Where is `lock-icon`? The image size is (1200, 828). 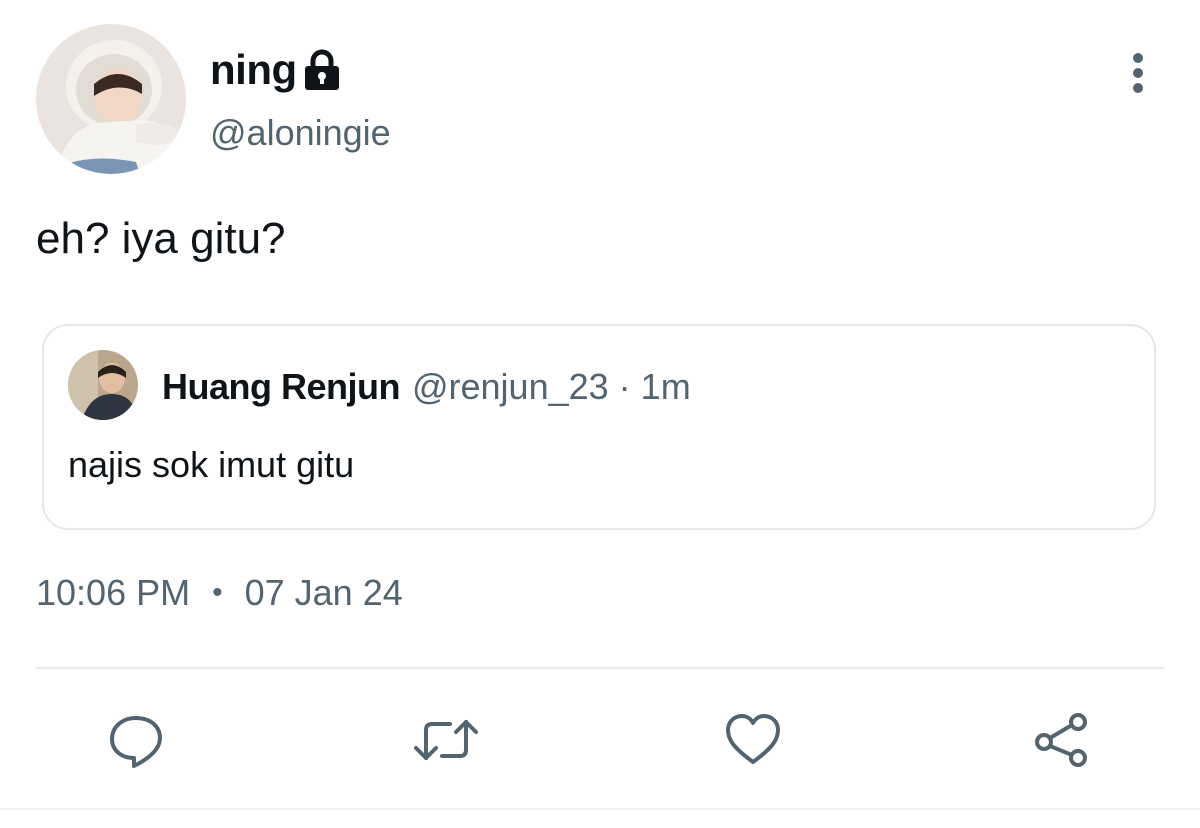
lock-icon is located at coordinates (322, 70).